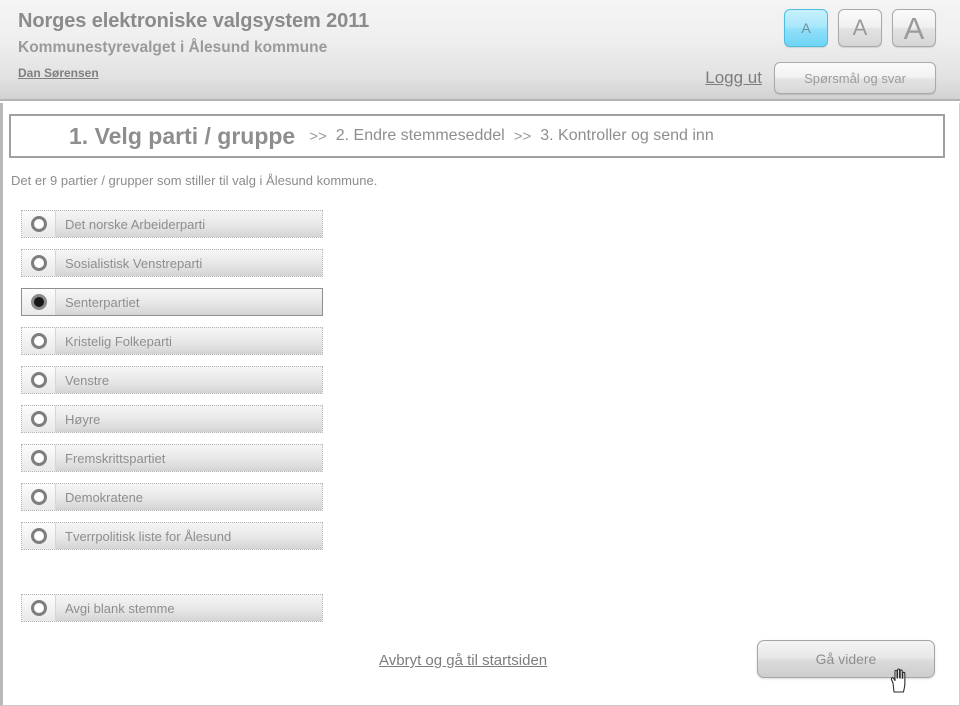 This screenshot has width=960, height=706. I want to click on party-row: Høyre, so click(172, 419).